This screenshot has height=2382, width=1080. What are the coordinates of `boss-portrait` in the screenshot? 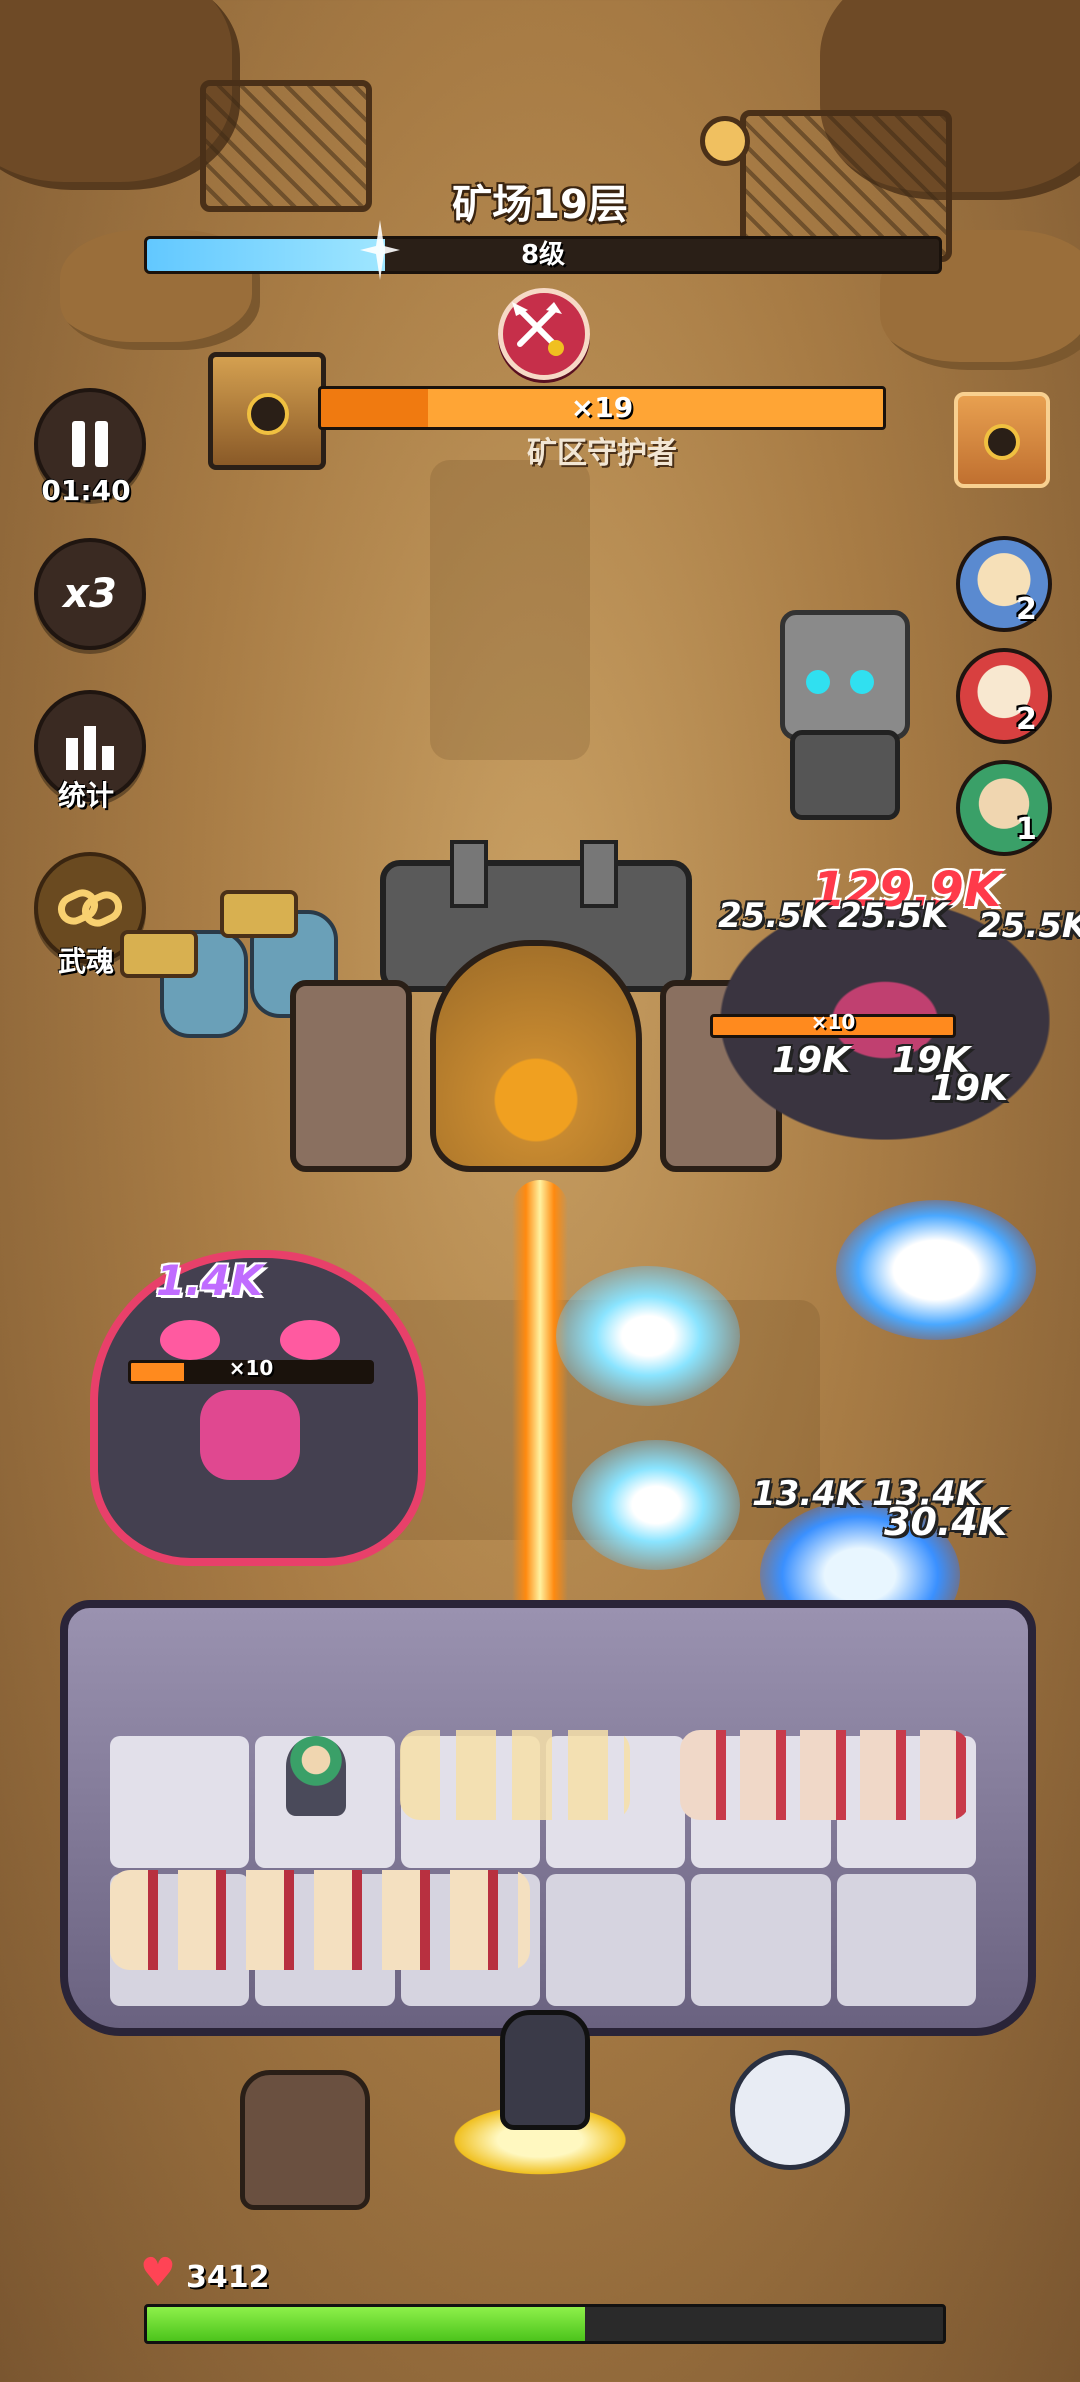 It's located at (267, 411).